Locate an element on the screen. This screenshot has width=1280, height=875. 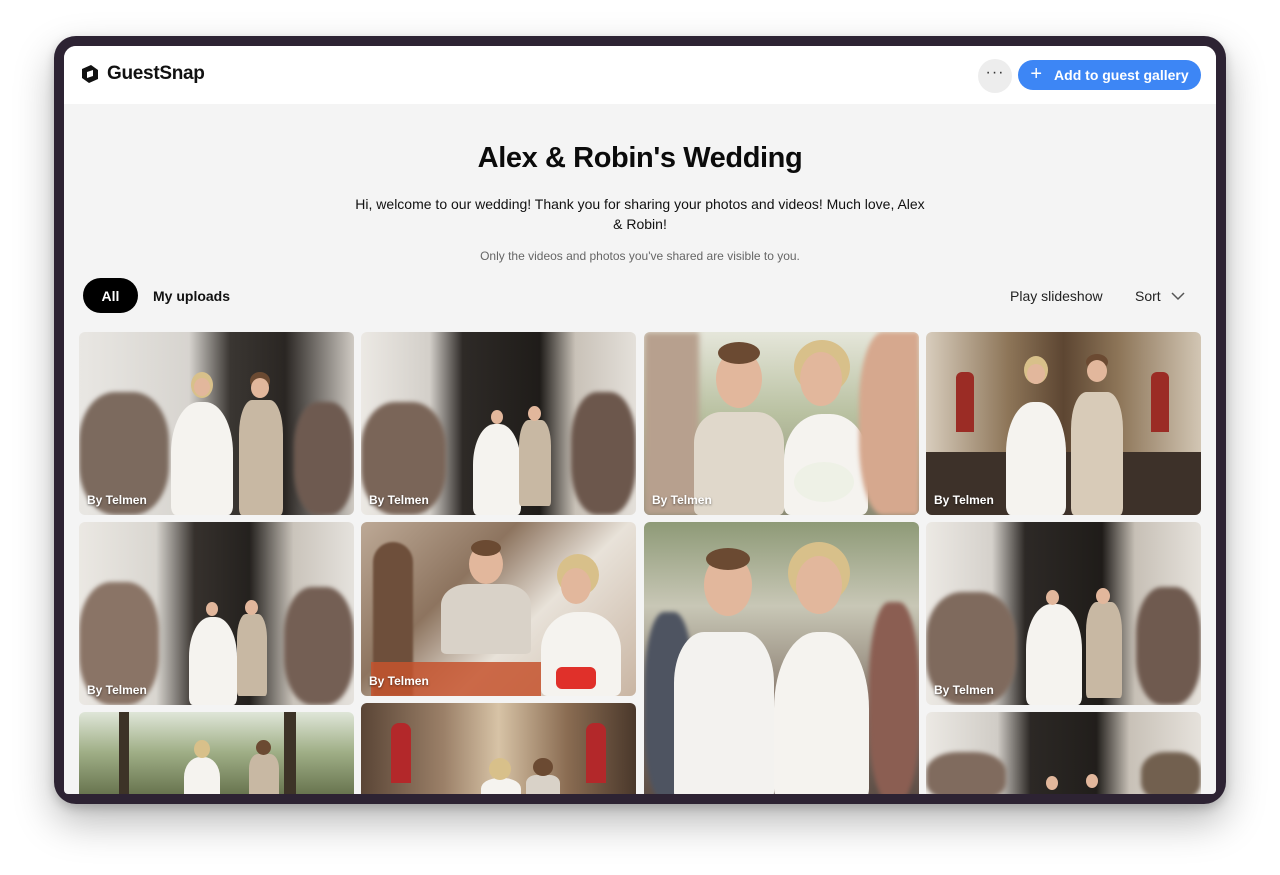
chevron-down-icon is located at coordinates (1178, 295).